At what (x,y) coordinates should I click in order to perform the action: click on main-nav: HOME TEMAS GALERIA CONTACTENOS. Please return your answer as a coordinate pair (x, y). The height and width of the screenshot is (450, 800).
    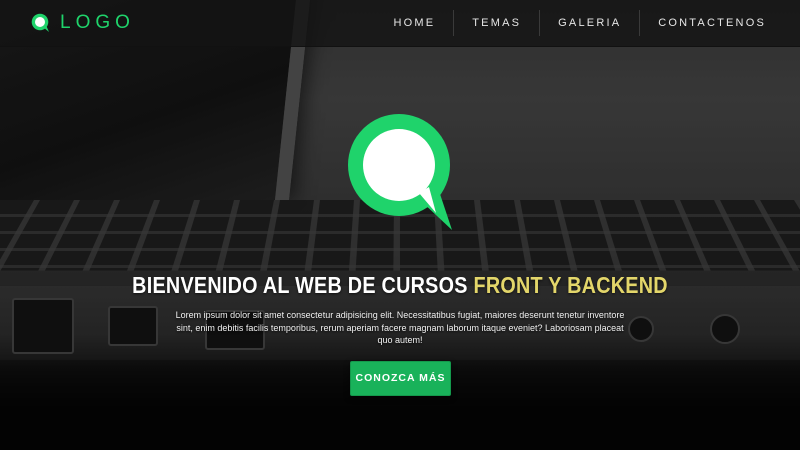
    Looking at the image, I should click on (579, 23).